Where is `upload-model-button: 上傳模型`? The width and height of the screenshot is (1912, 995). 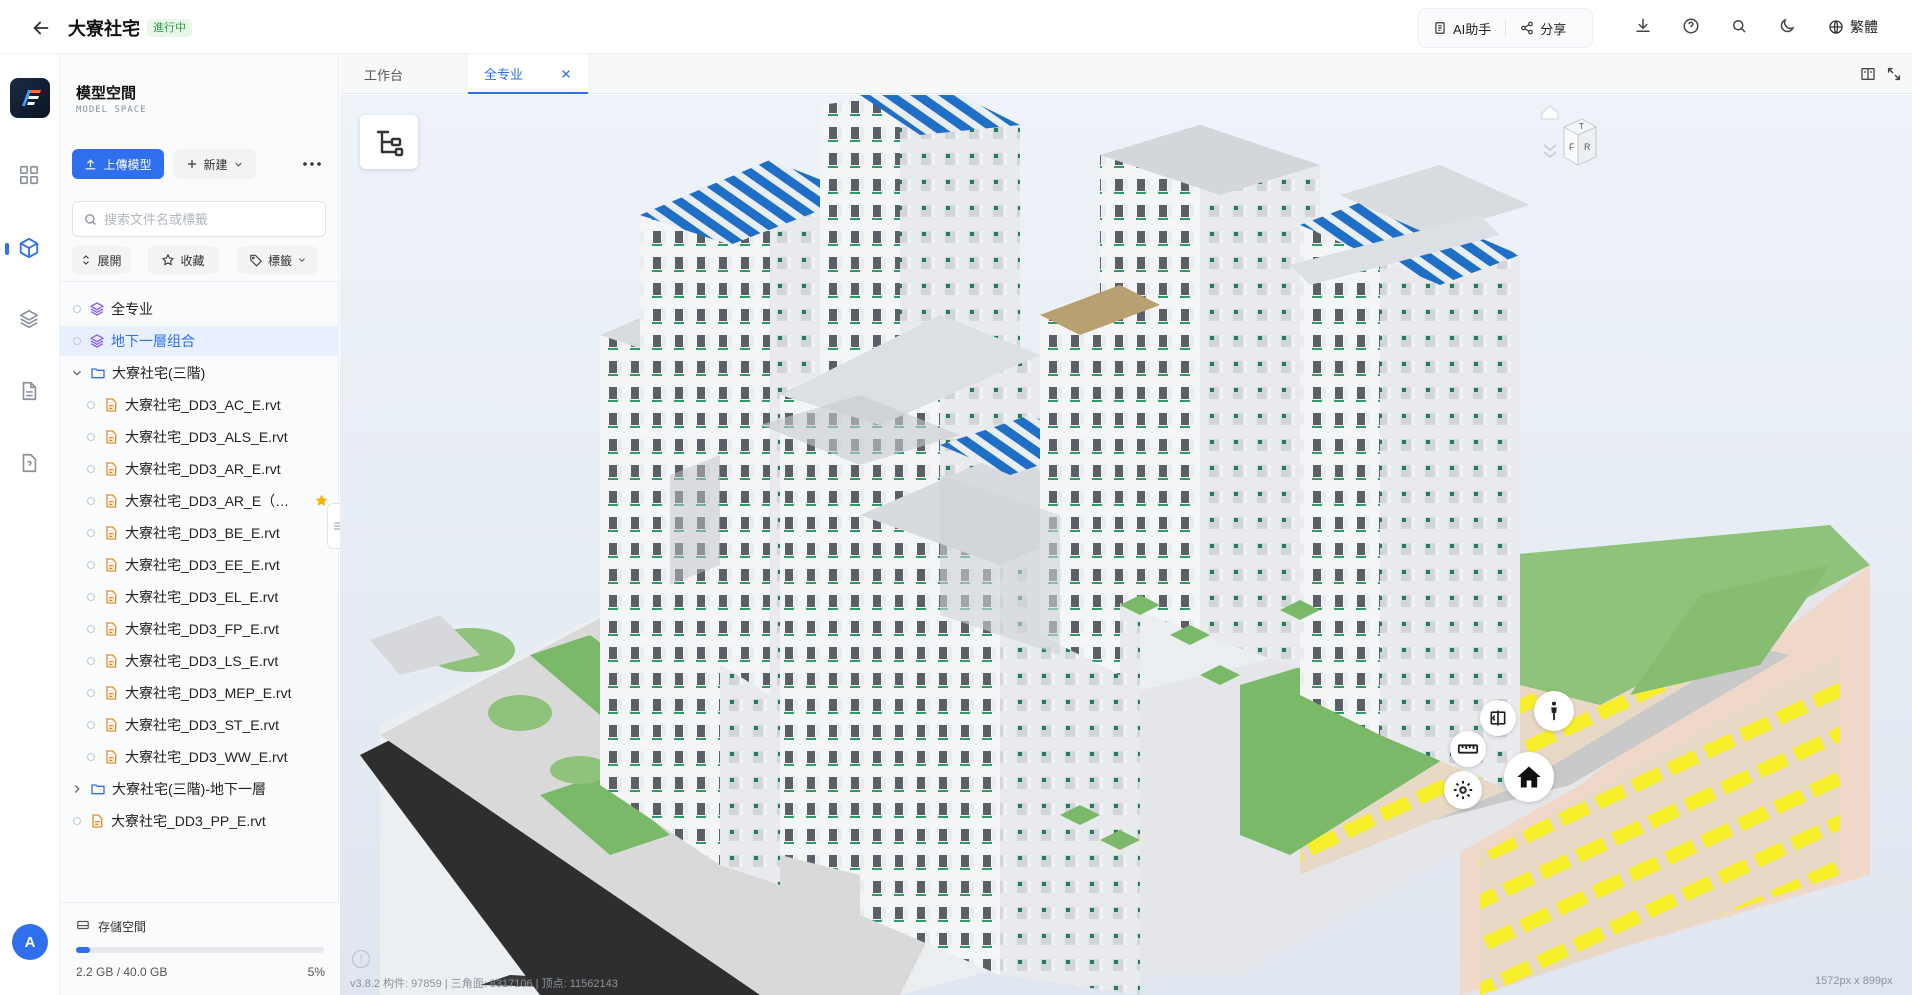 upload-model-button: 上傳模型 is located at coordinates (118, 164).